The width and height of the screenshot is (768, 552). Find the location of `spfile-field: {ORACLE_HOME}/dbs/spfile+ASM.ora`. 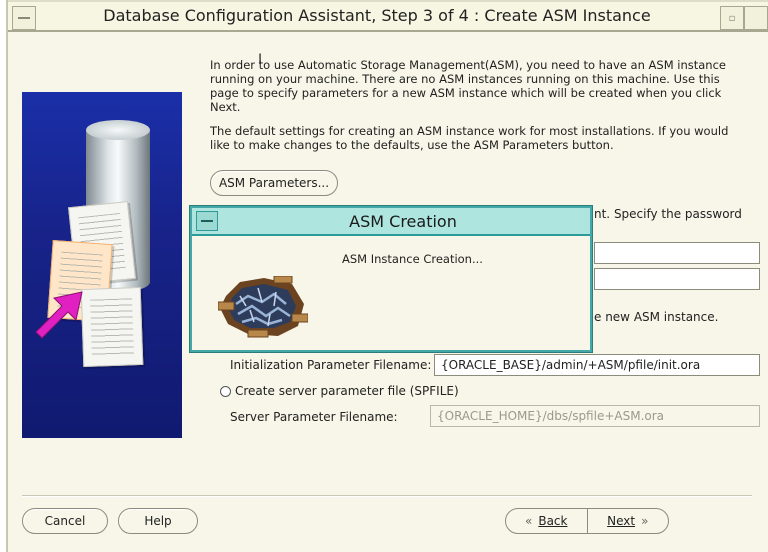

spfile-field: {ORACLE_HOME}/dbs/spfile+ASM.ora is located at coordinates (595, 416).